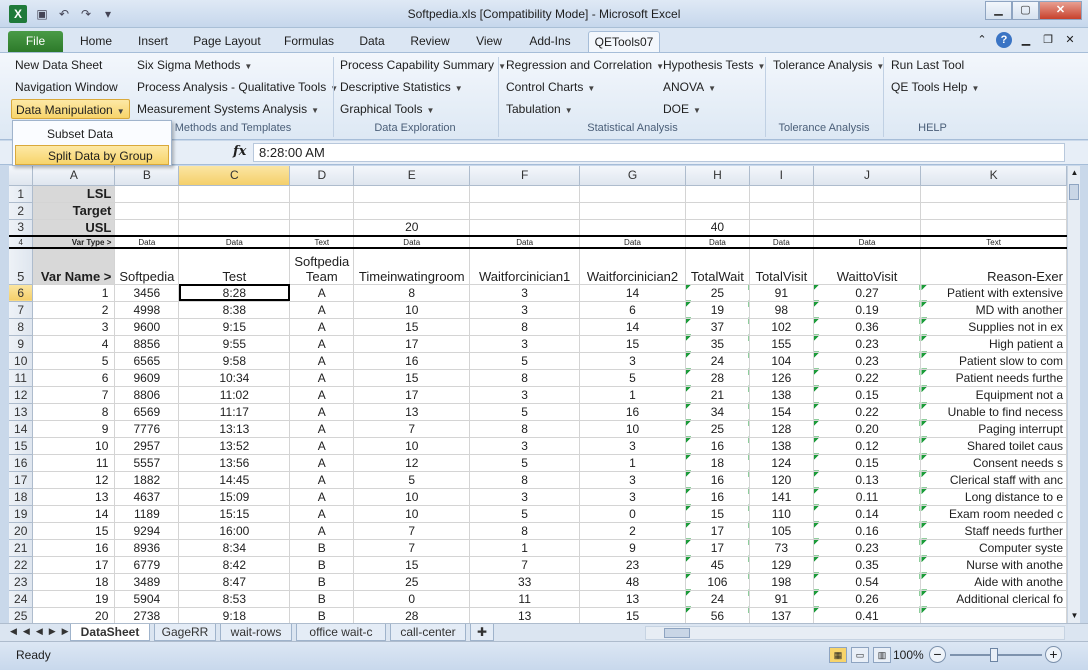 The height and width of the screenshot is (670, 1088). Describe the element at coordinates (867, 497) in the screenshot. I see `cell: 0.11` at that location.